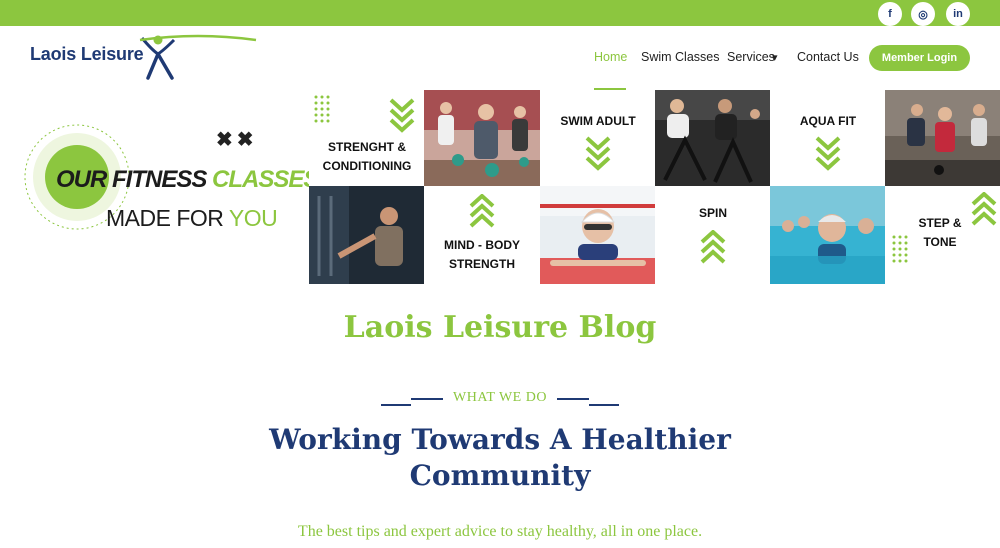 Image resolution: width=1000 pixels, height=548 pixels. What do you see at coordinates (87, 54) in the screenshot?
I see `logo-text: Laois Leisure` at bounding box center [87, 54].